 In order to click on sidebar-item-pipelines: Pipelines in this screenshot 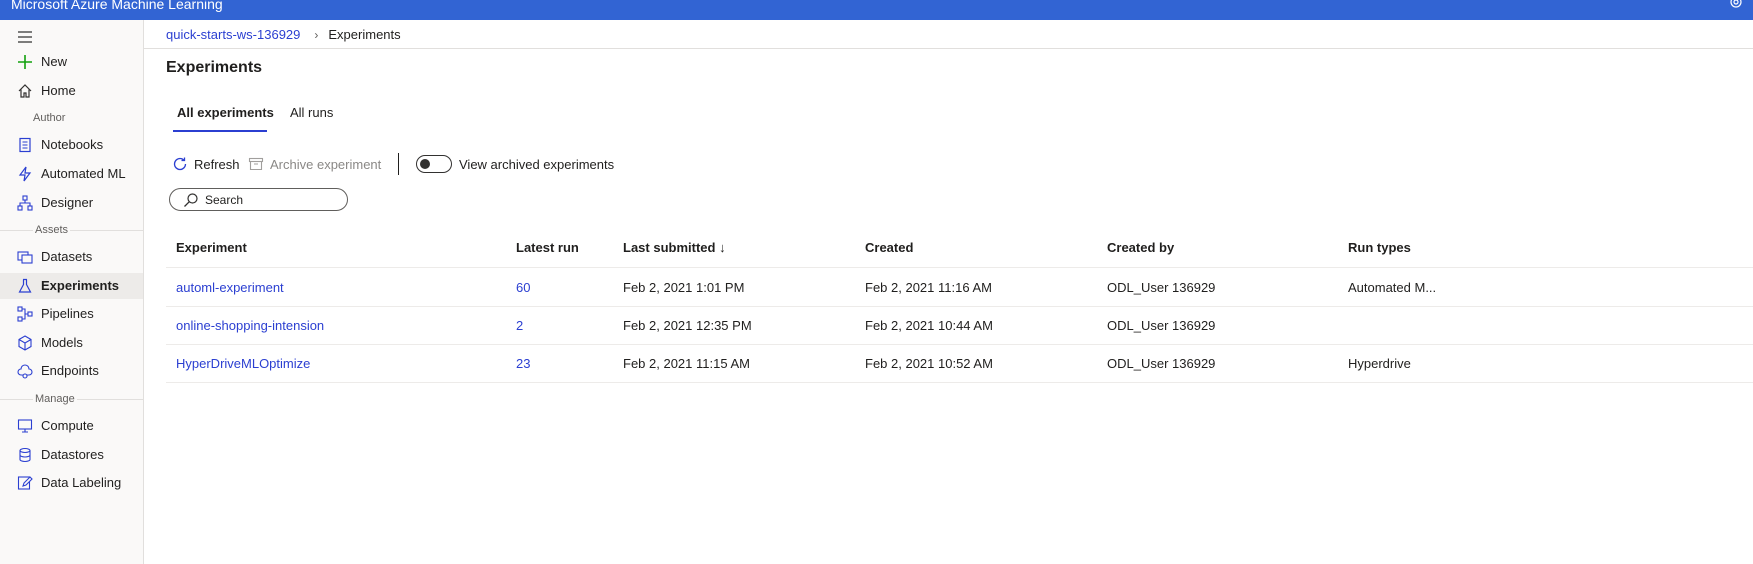, I will do `click(71, 314)`.